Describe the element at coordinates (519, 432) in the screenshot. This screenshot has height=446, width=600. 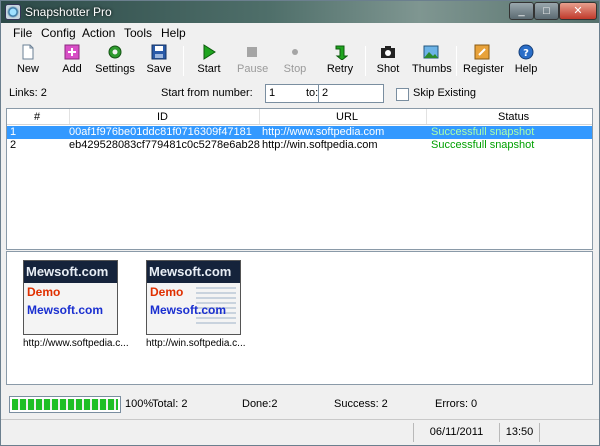
I see `status-time: 13:50` at that location.